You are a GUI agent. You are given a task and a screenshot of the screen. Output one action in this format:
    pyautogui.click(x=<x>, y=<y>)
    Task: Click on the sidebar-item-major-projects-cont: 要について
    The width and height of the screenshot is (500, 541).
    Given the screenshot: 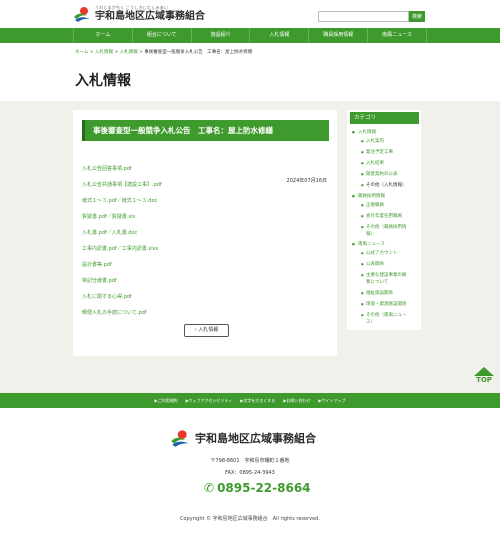 What is the action you would take?
    pyautogui.click(x=377, y=282)
    